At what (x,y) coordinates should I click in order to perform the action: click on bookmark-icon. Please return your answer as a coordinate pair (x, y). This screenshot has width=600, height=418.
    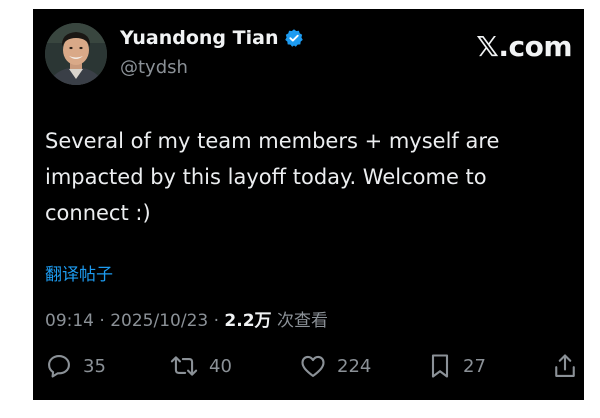
    Looking at the image, I should click on (440, 366).